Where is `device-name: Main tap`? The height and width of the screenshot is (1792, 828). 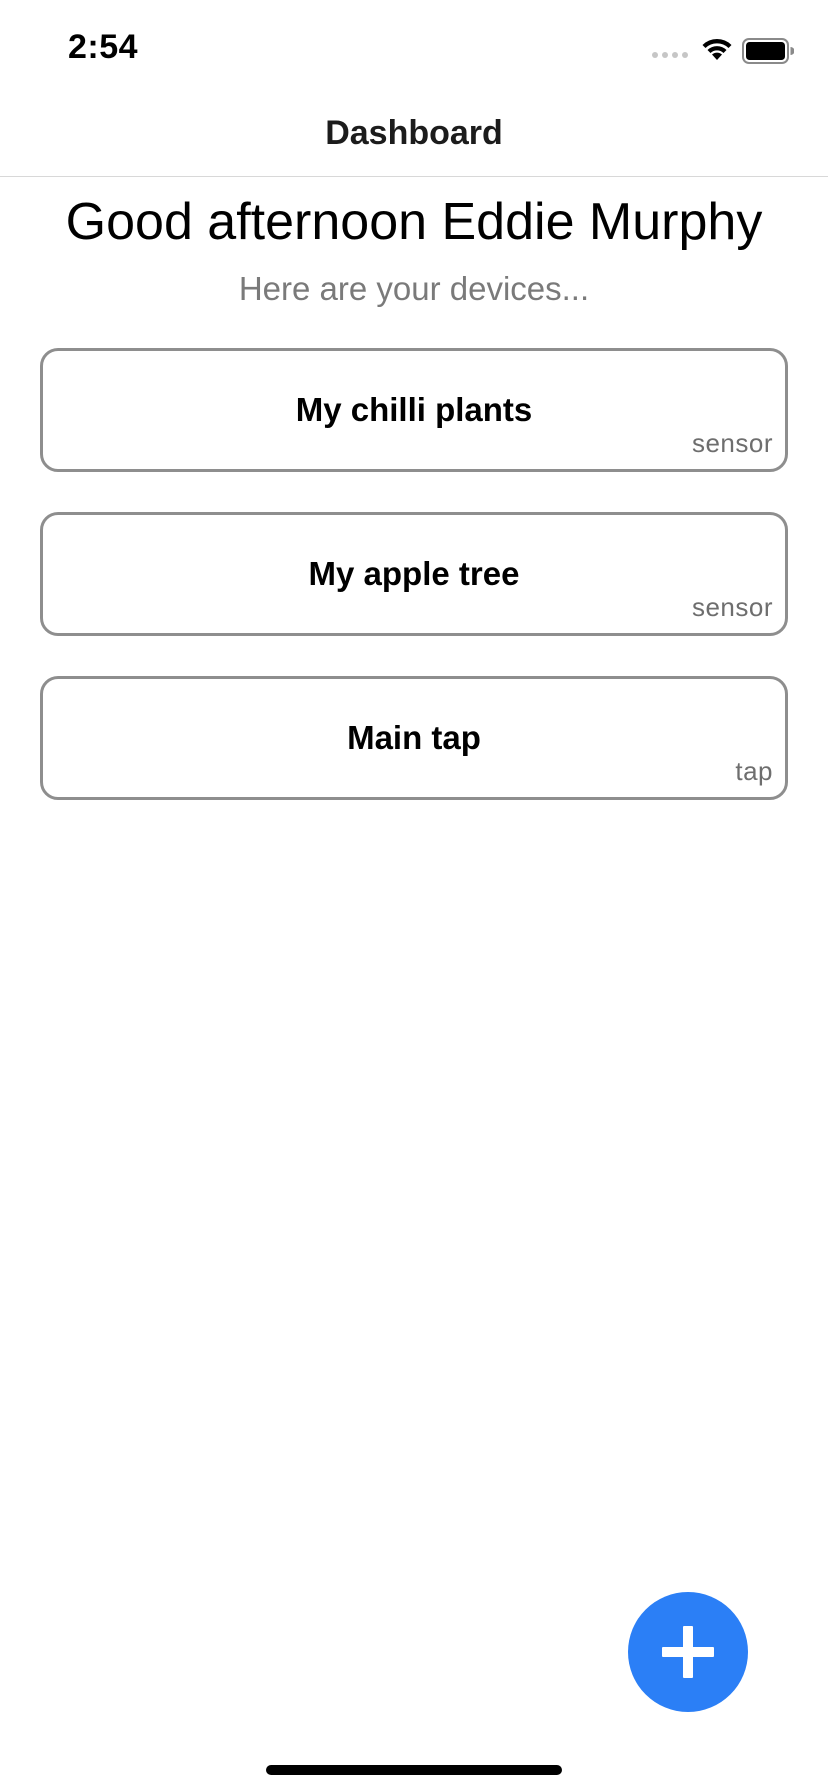
device-name: Main tap is located at coordinates (414, 737).